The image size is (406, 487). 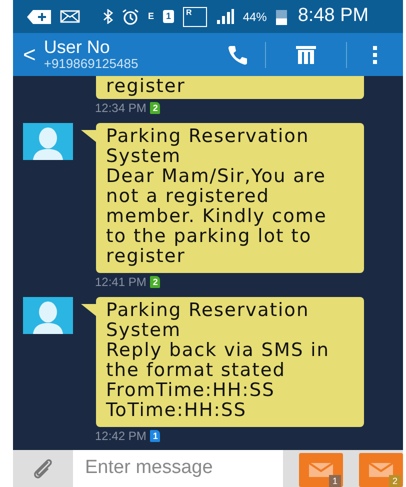 What do you see at coordinates (155, 436) in the screenshot?
I see `sim-badge: 1` at bounding box center [155, 436].